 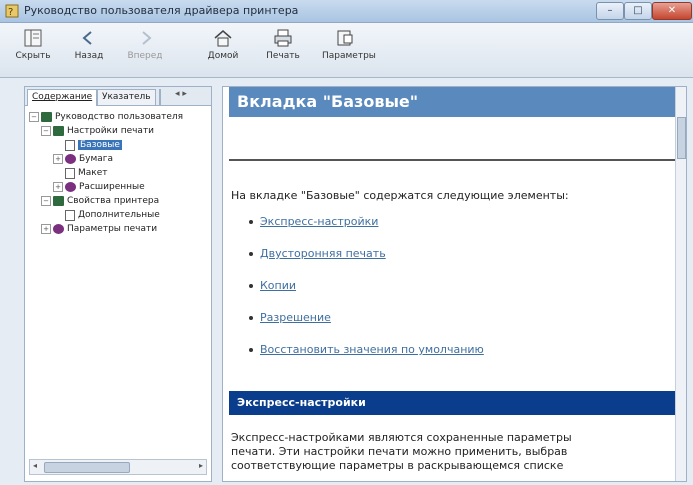 What do you see at coordinates (181, 94) in the screenshot?
I see `tab-scroll-arrows: ◂ ▸` at bounding box center [181, 94].